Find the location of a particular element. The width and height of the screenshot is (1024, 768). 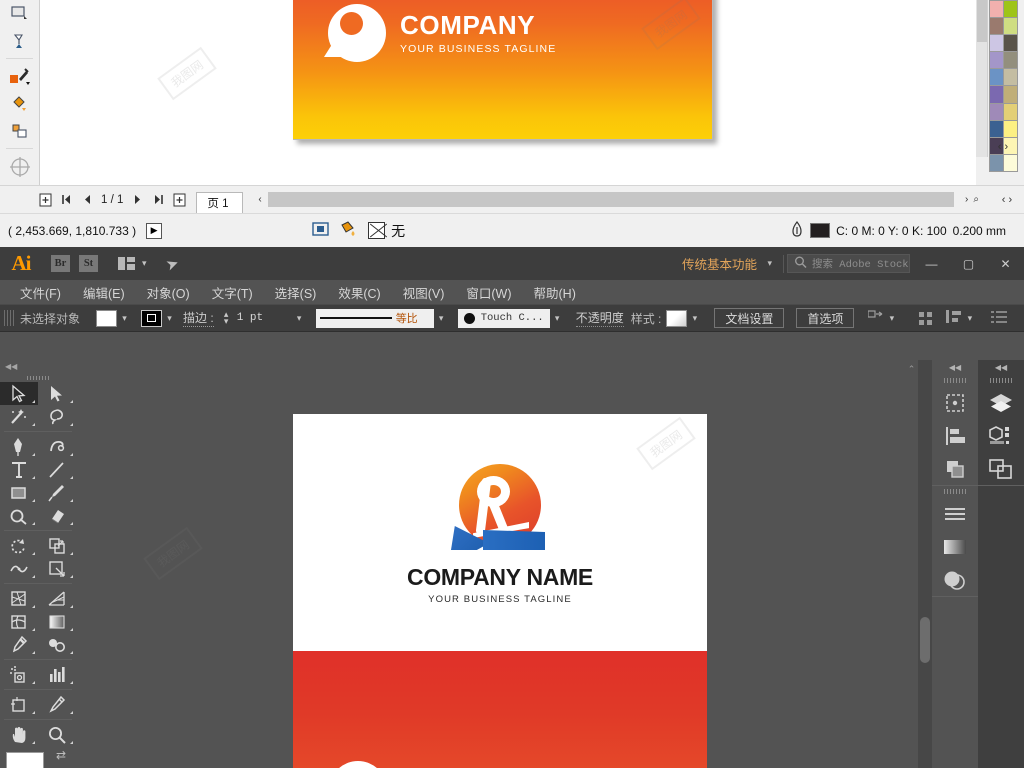

maximize-button: ▢ is located at coordinates (968, 263).